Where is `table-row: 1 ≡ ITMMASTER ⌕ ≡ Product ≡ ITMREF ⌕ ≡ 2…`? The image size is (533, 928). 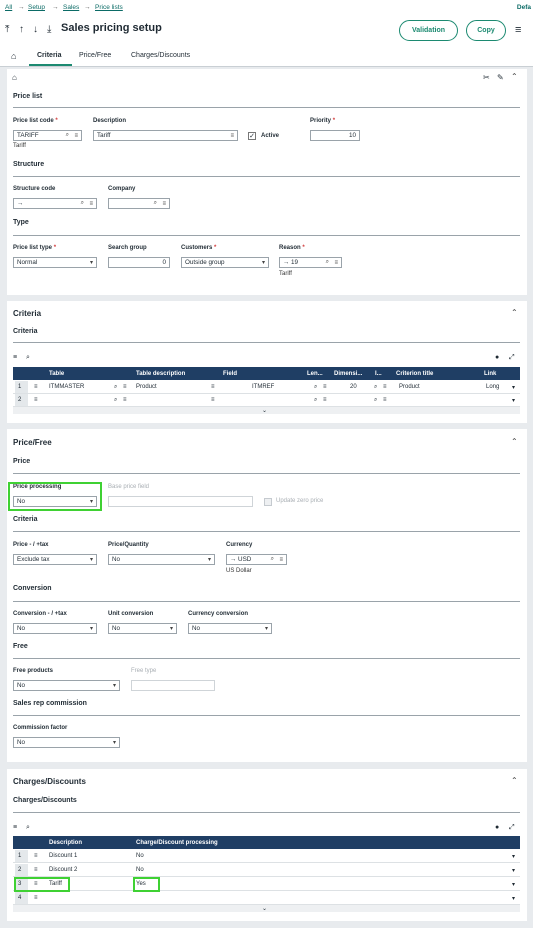
table-row: 1 ≡ ITMMASTER ⌕ ≡ Product ≡ ITMREF ⌕ ≡ 2… is located at coordinates (266, 387).